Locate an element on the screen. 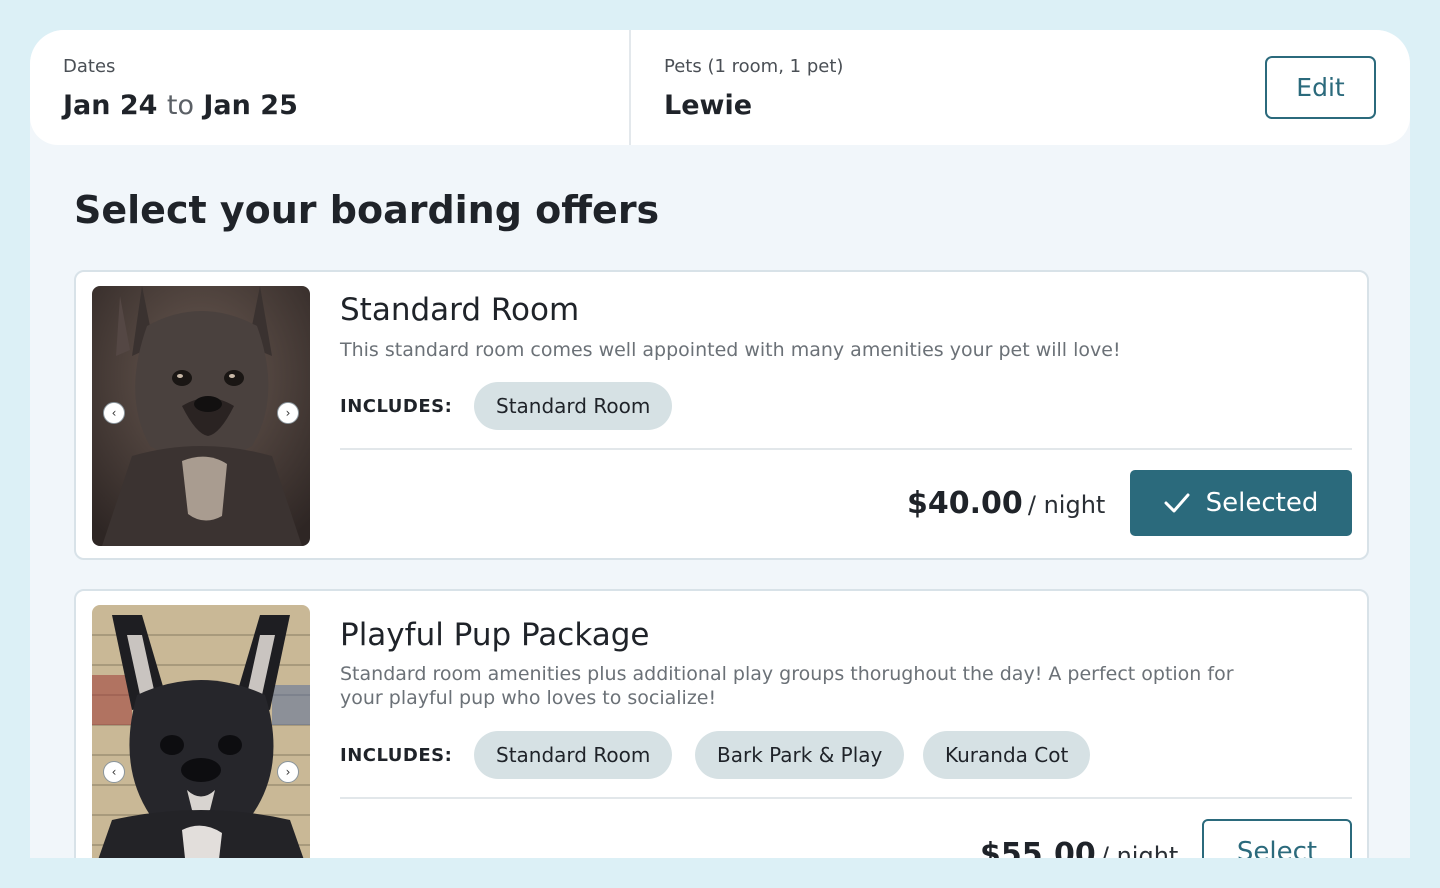 This screenshot has width=1440, height=888. date-from: Jan 24 is located at coordinates (110, 105).